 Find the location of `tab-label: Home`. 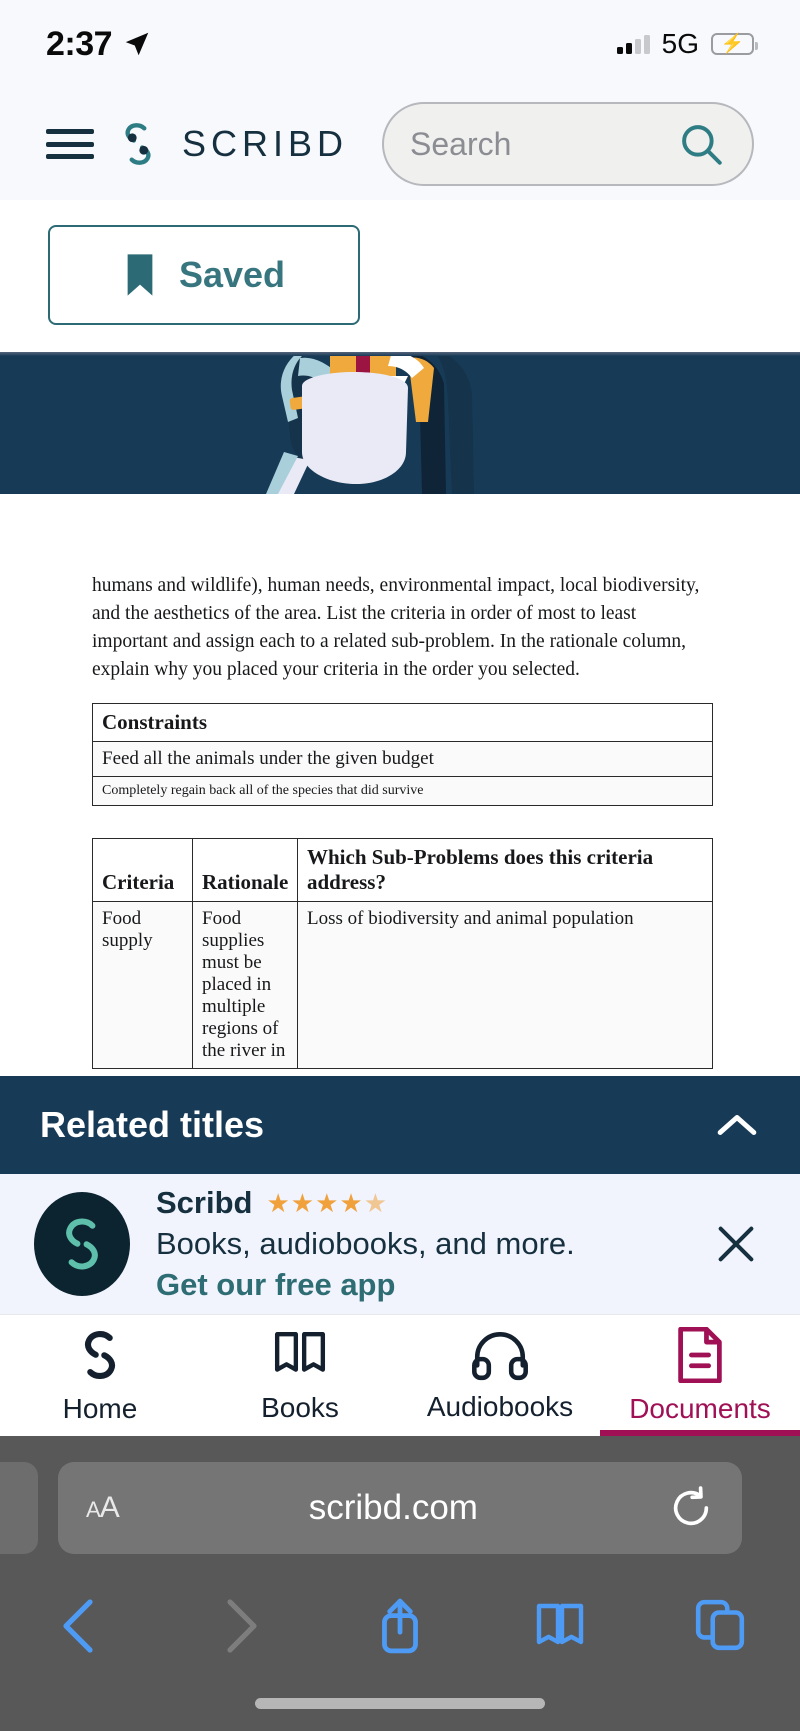

tab-label: Home is located at coordinates (100, 1408).